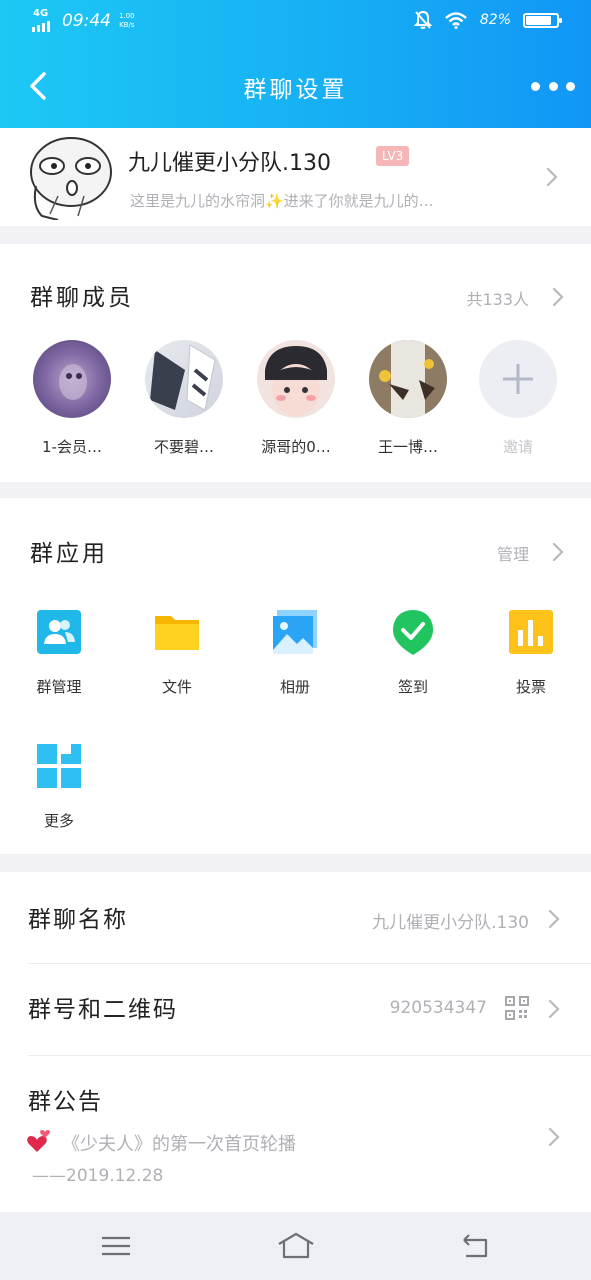 The width and height of the screenshot is (591, 1280). Describe the element at coordinates (295, 22) in the screenshot. I see `status-bar: 4G 09:44 1.00 KB/s 82%` at that location.